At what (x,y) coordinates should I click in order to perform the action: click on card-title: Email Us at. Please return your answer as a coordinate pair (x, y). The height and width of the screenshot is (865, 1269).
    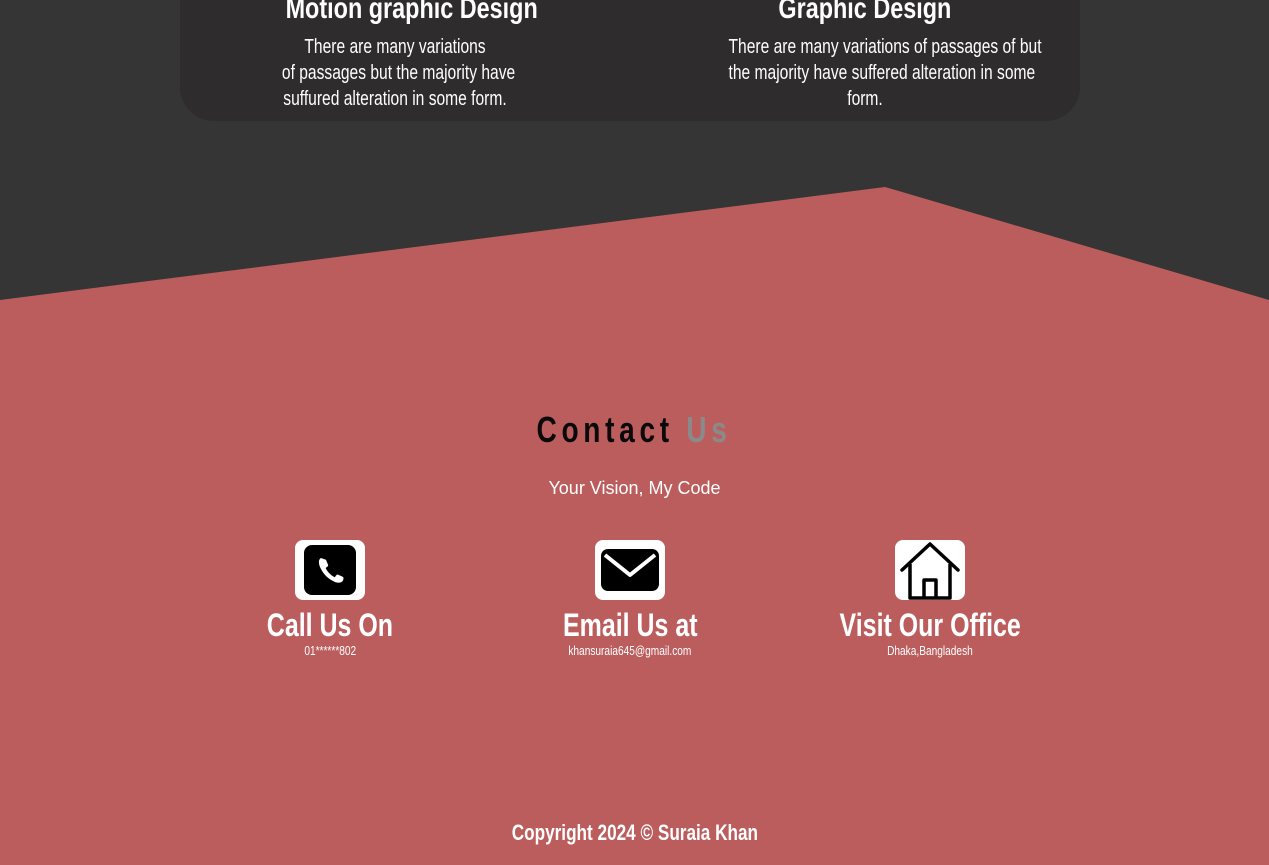
    Looking at the image, I should click on (630, 625).